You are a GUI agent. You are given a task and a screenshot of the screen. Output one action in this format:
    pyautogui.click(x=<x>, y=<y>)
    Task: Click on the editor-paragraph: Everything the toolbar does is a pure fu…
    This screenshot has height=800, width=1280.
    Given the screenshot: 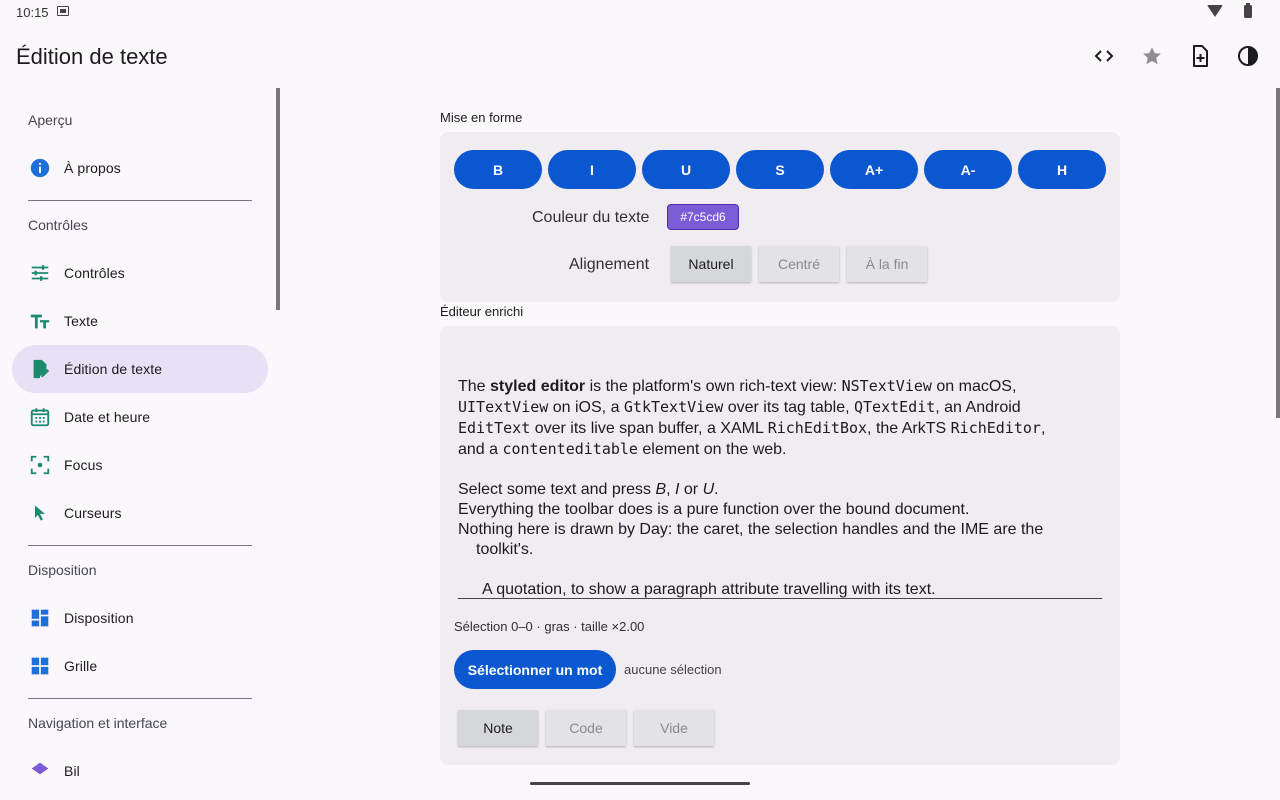 What is the action you would take?
    pyautogui.click(x=714, y=509)
    